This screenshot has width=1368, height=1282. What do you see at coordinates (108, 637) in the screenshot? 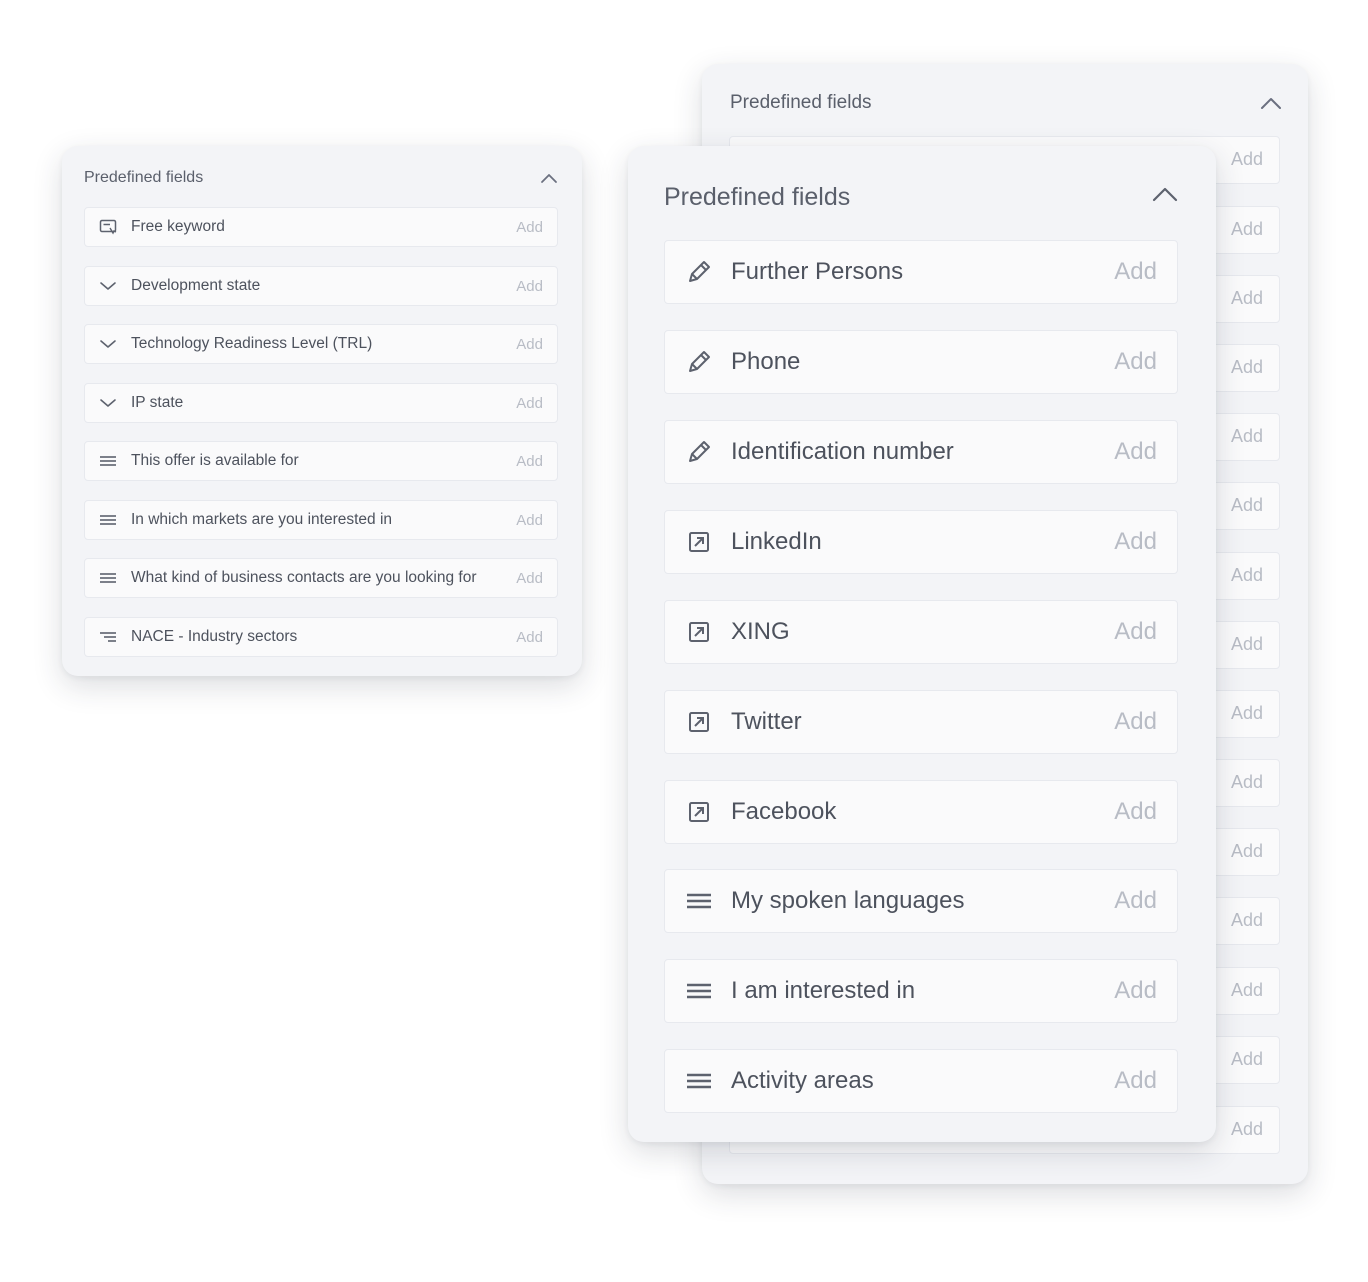
I see `tree-list-icon` at bounding box center [108, 637].